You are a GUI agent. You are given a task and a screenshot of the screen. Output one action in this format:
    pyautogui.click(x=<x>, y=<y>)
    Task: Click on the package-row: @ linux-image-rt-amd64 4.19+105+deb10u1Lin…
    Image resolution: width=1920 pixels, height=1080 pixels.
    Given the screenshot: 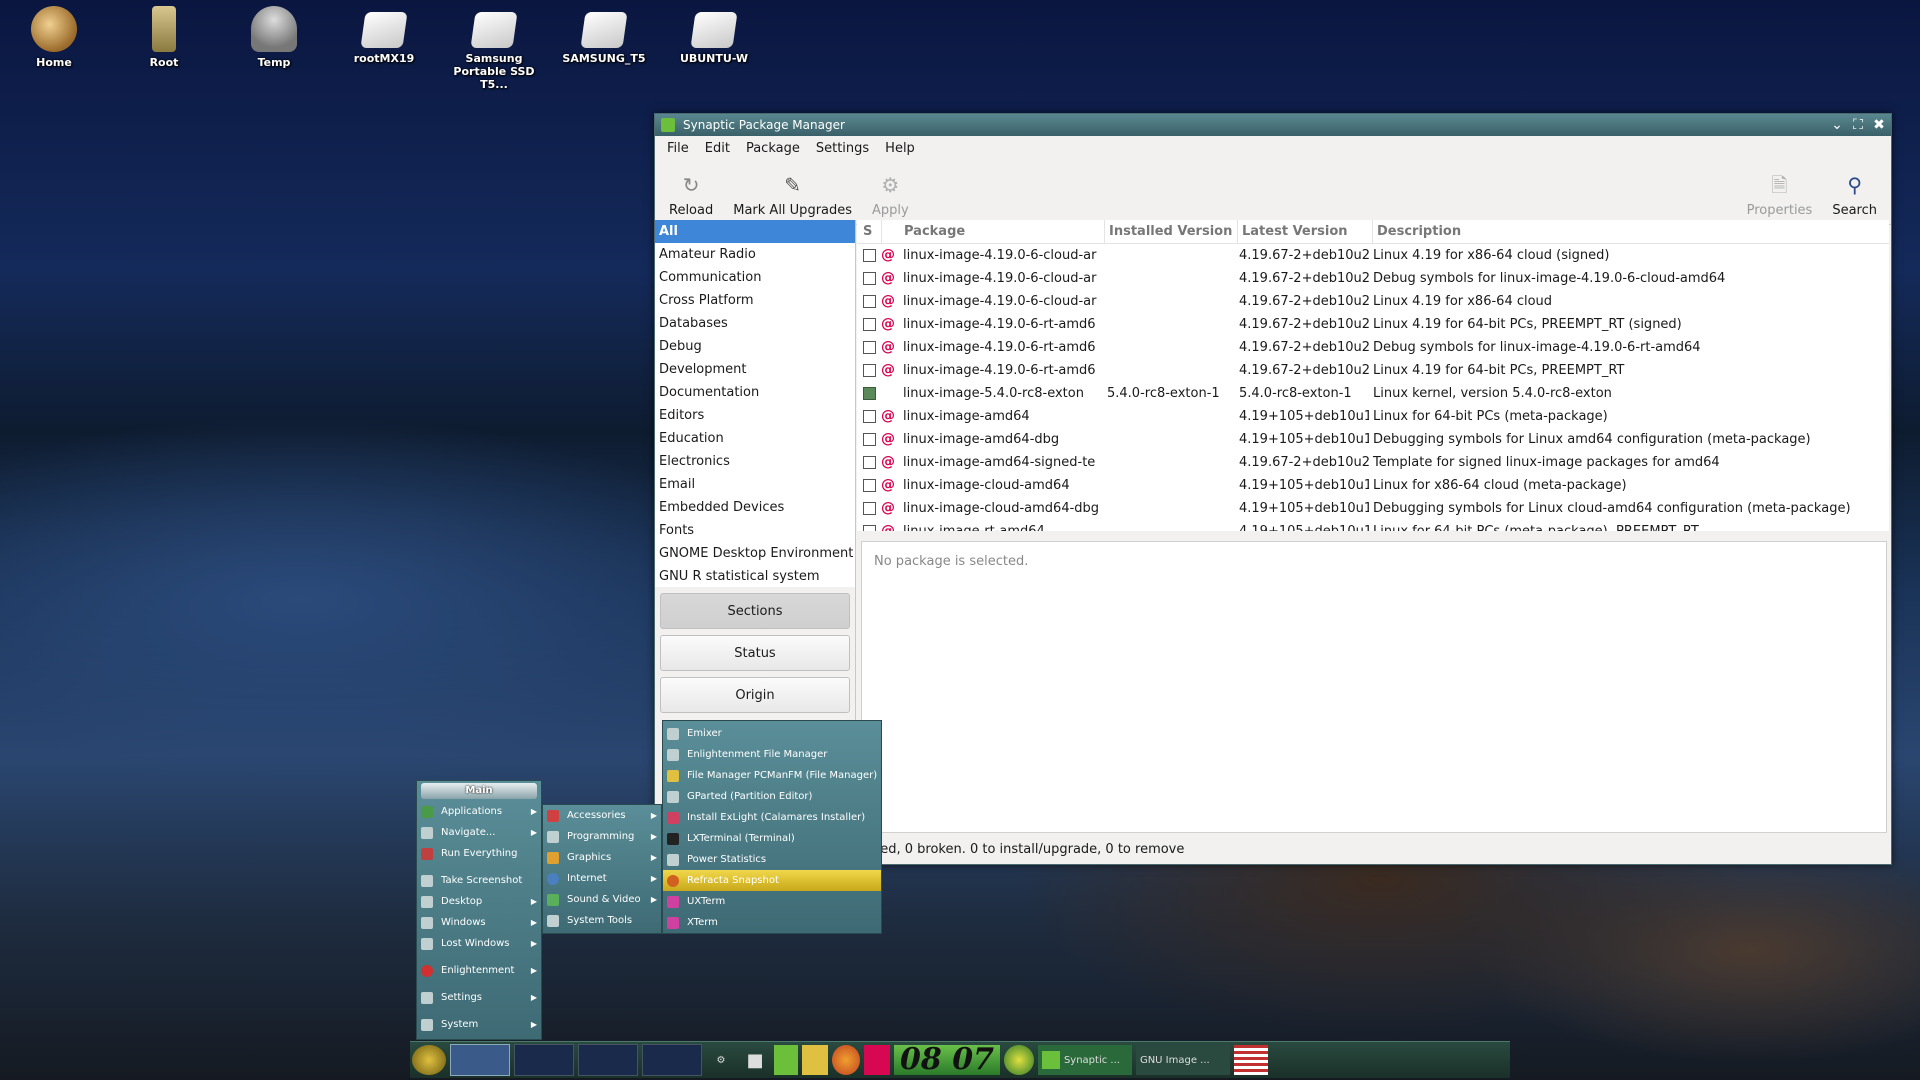 What is the action you would take?
    pyautogui.click(x=1373, y=525)
    